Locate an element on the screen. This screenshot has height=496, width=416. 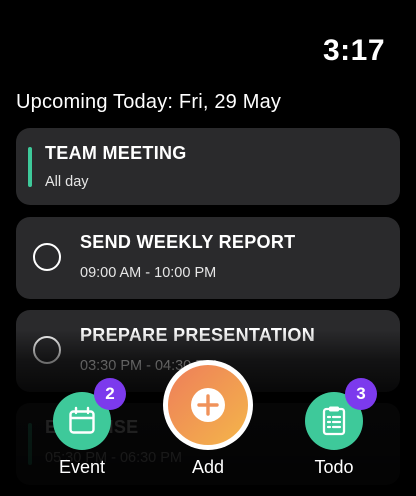
event-color-bar is located at coordinates (30, 167).